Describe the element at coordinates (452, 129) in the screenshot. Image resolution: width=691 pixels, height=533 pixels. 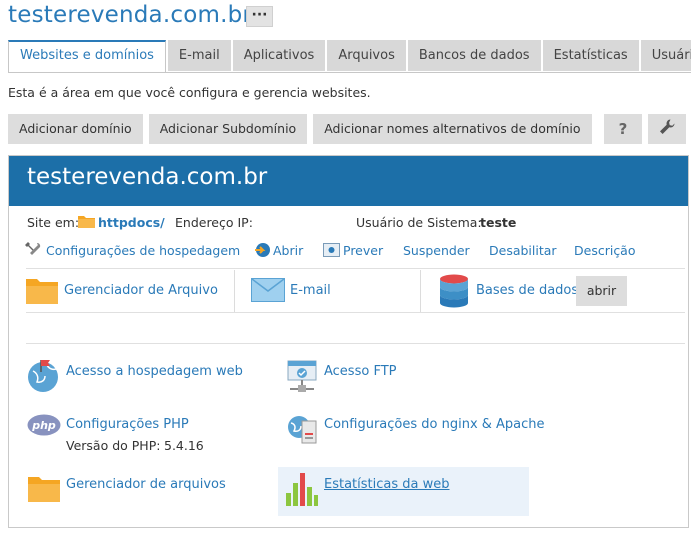
I see `add-domain-aliases-button: Adicionar nomes alternativos de domínio` at that location.